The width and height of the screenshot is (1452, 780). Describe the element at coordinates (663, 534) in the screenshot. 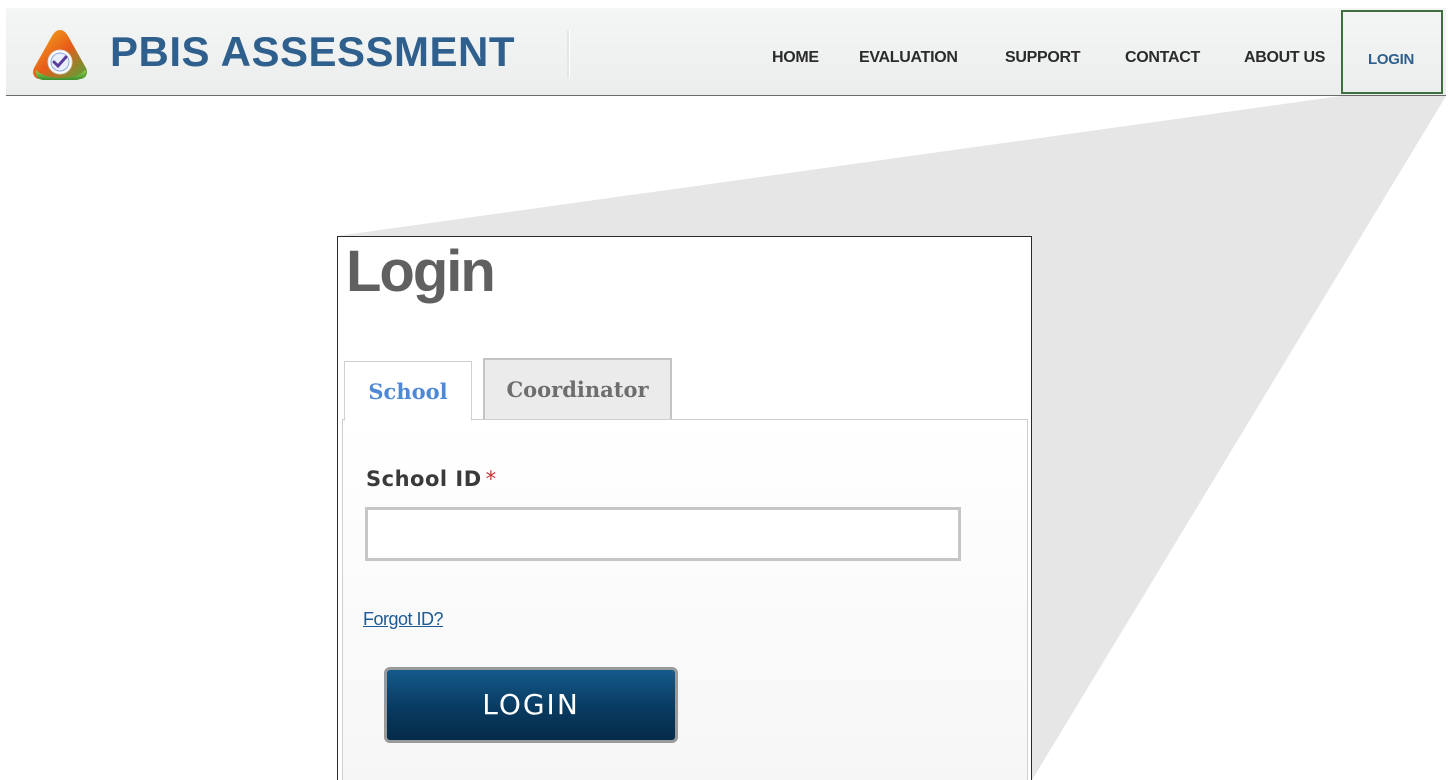

I see `school-id-input` at that location.